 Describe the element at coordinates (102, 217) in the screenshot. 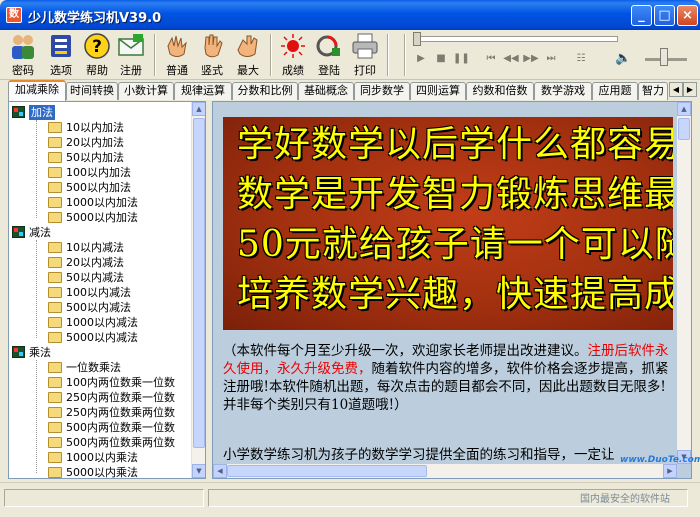

I see `tree-item-label: 5000以内加法` at that location.